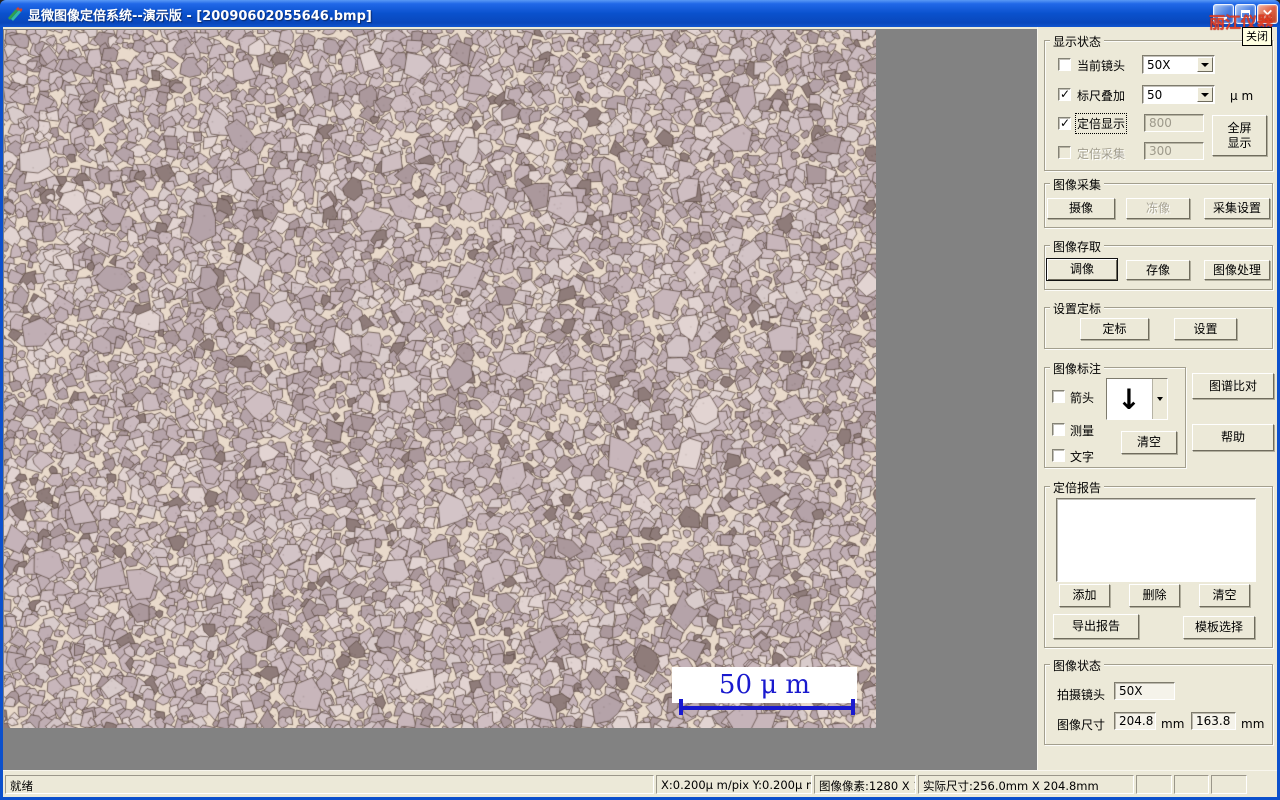  What do you see at coordinates (1077, 41) in the screenshot?
I see `group-display-state-title: 显示状态` at bounding box center [1077, 41].